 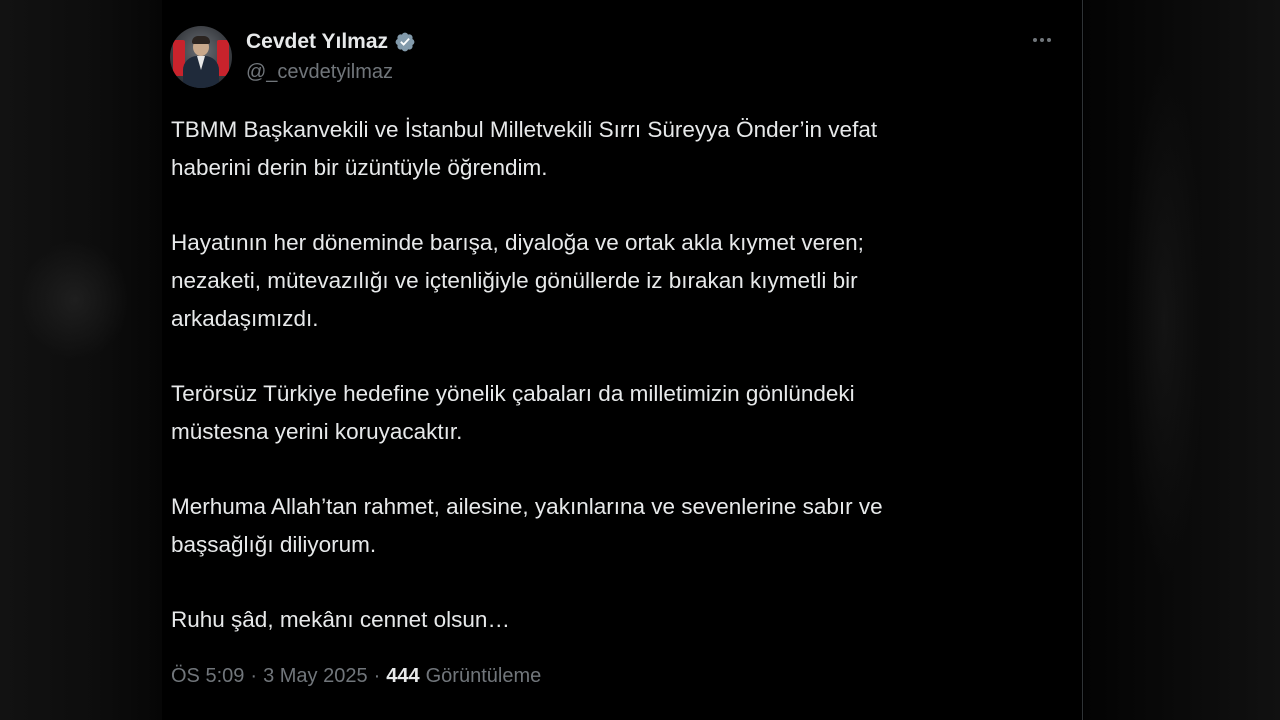 I want to click on views-count: 444, so click(x=402, y=676).